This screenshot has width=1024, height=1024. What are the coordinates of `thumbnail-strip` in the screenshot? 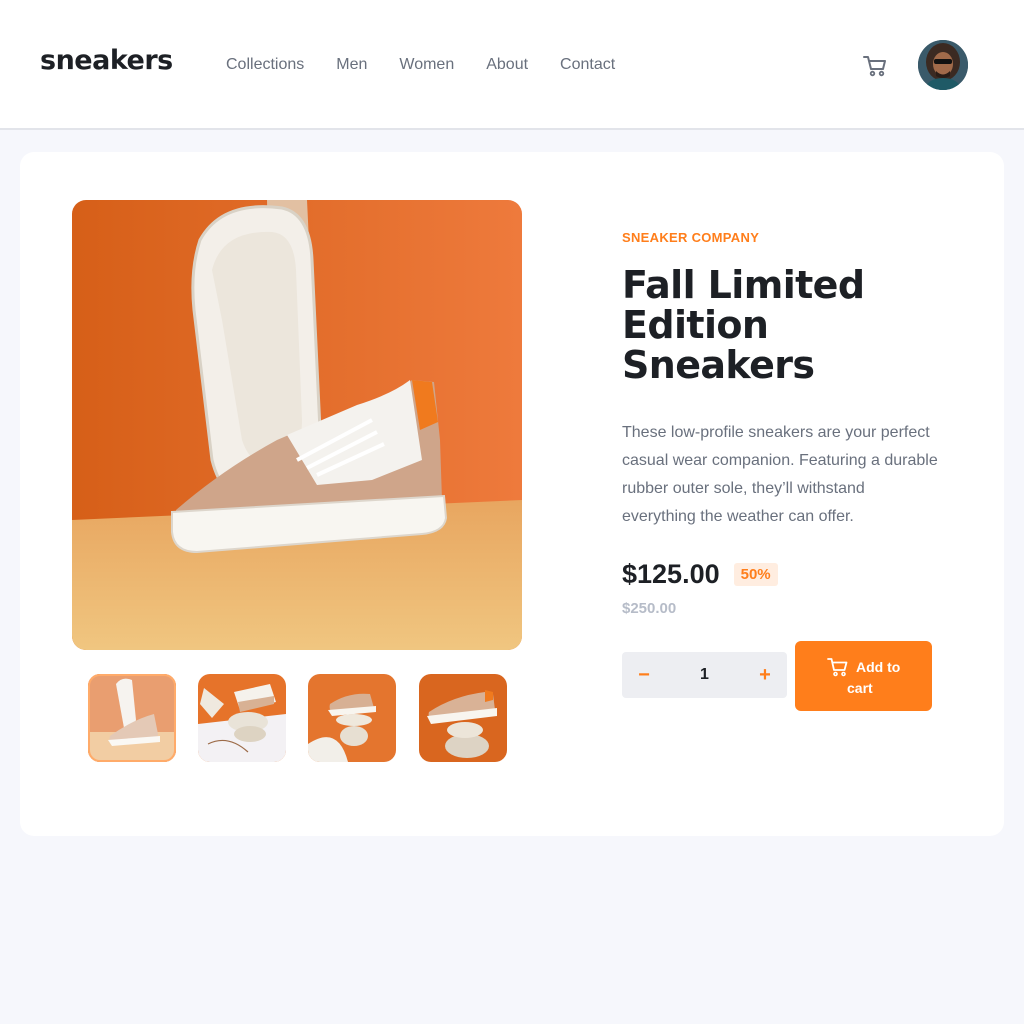 It's located at (298, 718).